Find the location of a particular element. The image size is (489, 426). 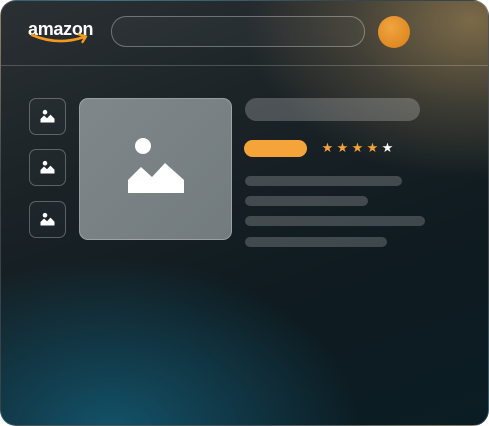

avatar is located at coordinates (394, 32).